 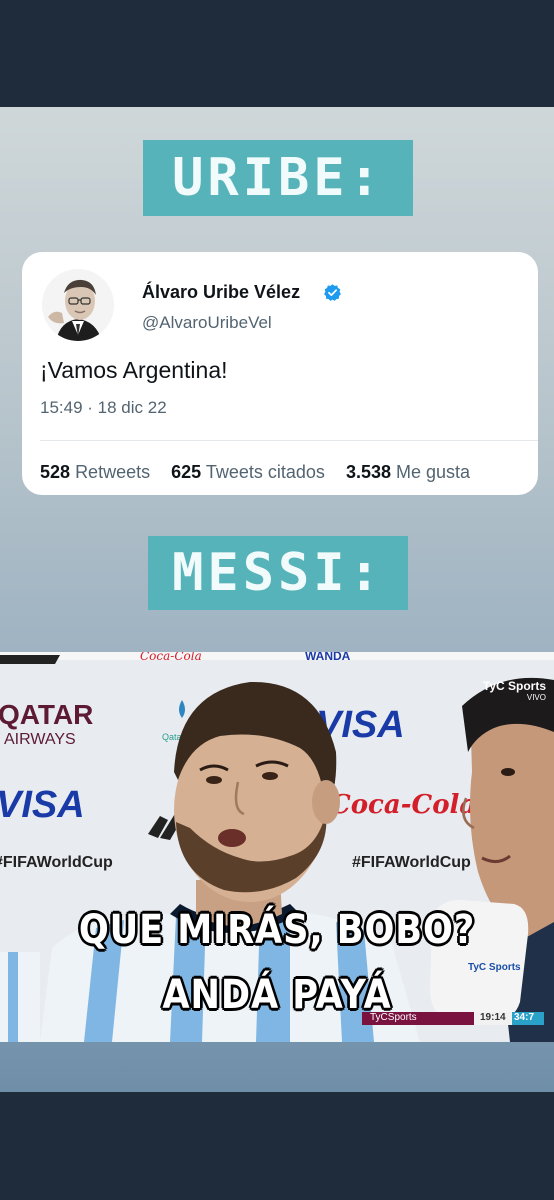 I want to click on tweet-text: ¡Vamos Argentina!, so click(x=134, y=370).